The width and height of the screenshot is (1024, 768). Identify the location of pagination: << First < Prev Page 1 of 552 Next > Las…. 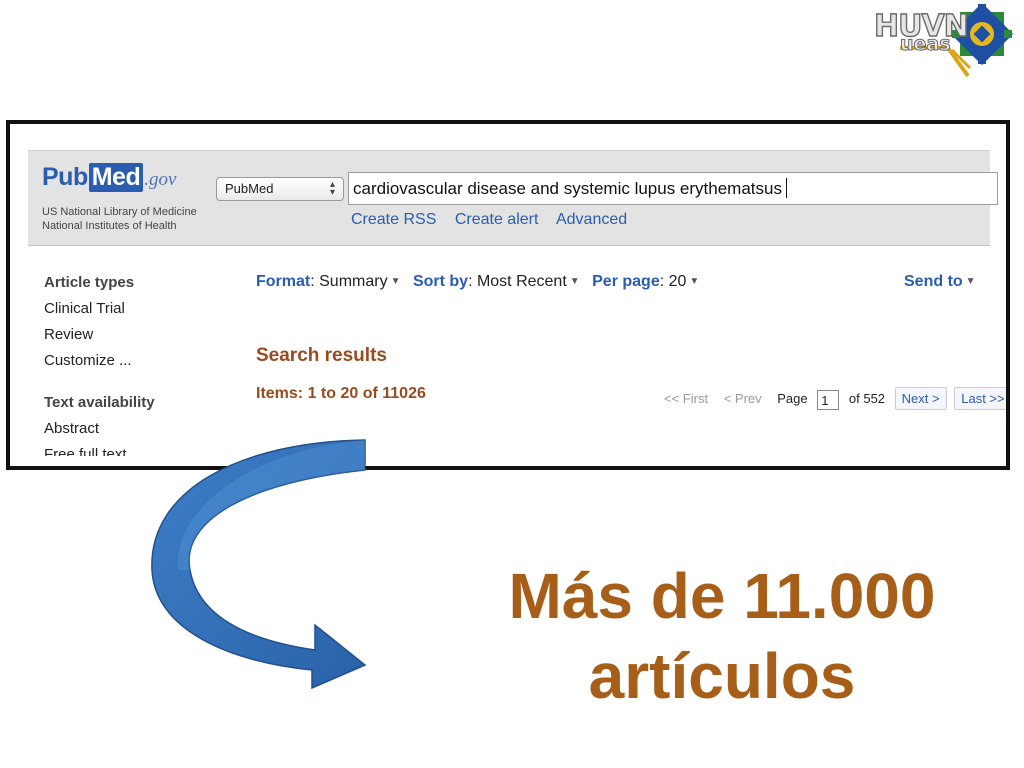
(835, 400).